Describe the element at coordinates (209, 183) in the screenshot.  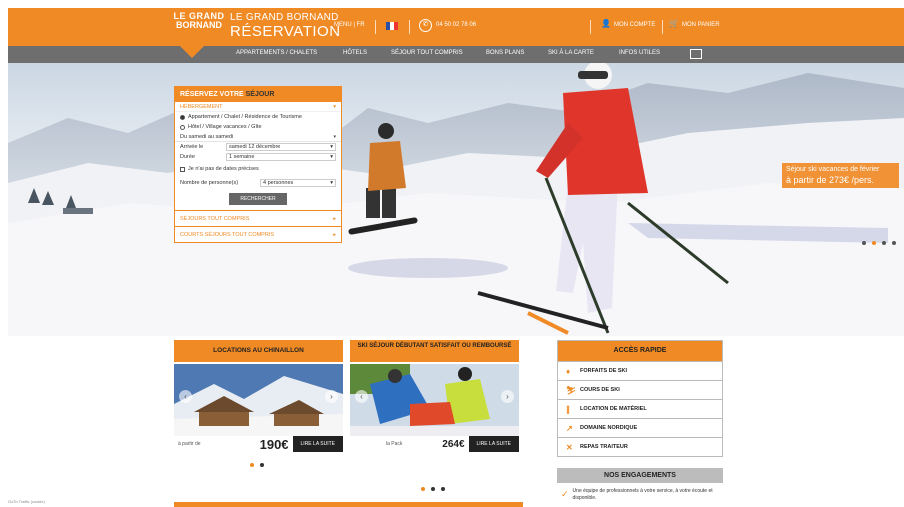
I see `people-label: Nombre de personne(s)` at that location.